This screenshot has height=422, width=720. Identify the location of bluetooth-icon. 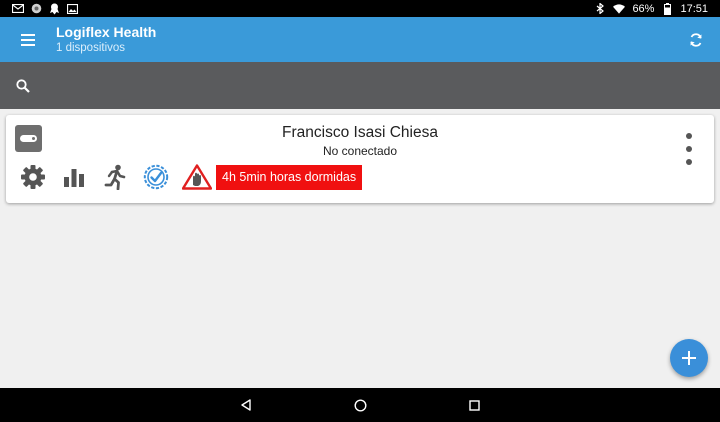
(600, 8).